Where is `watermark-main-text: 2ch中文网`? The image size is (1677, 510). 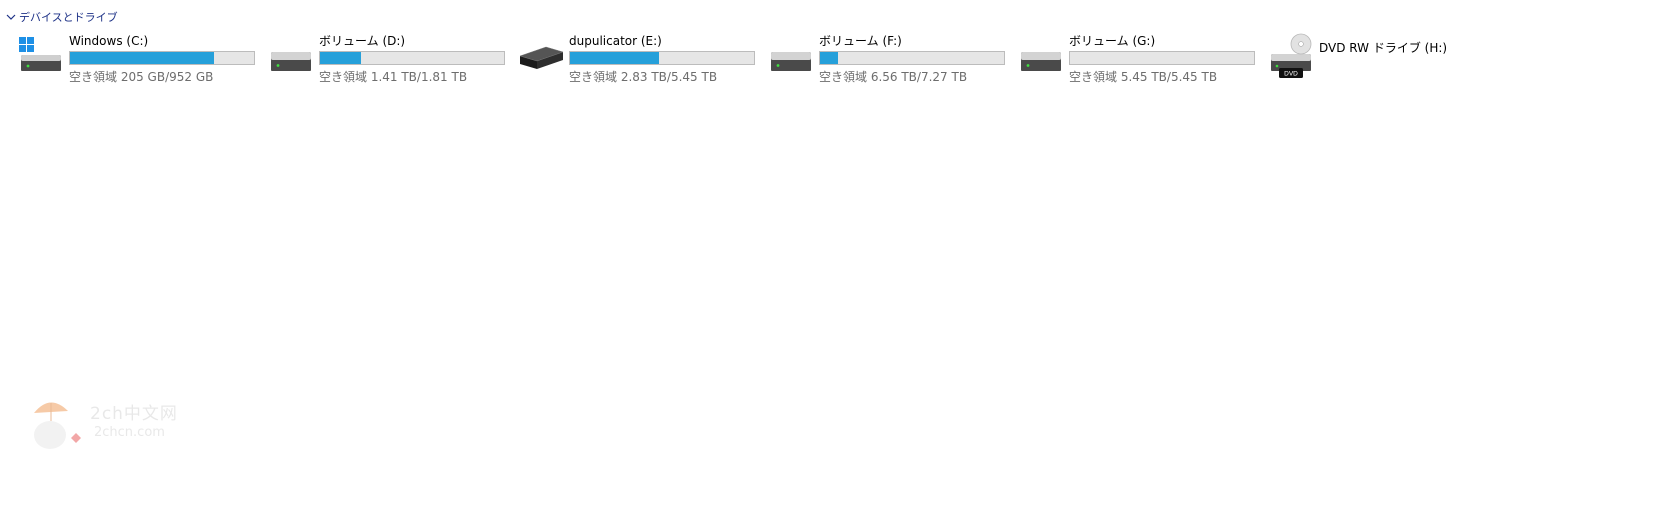
watermark-main-text: 2ch中文网 is located at coordinates (134, 414).